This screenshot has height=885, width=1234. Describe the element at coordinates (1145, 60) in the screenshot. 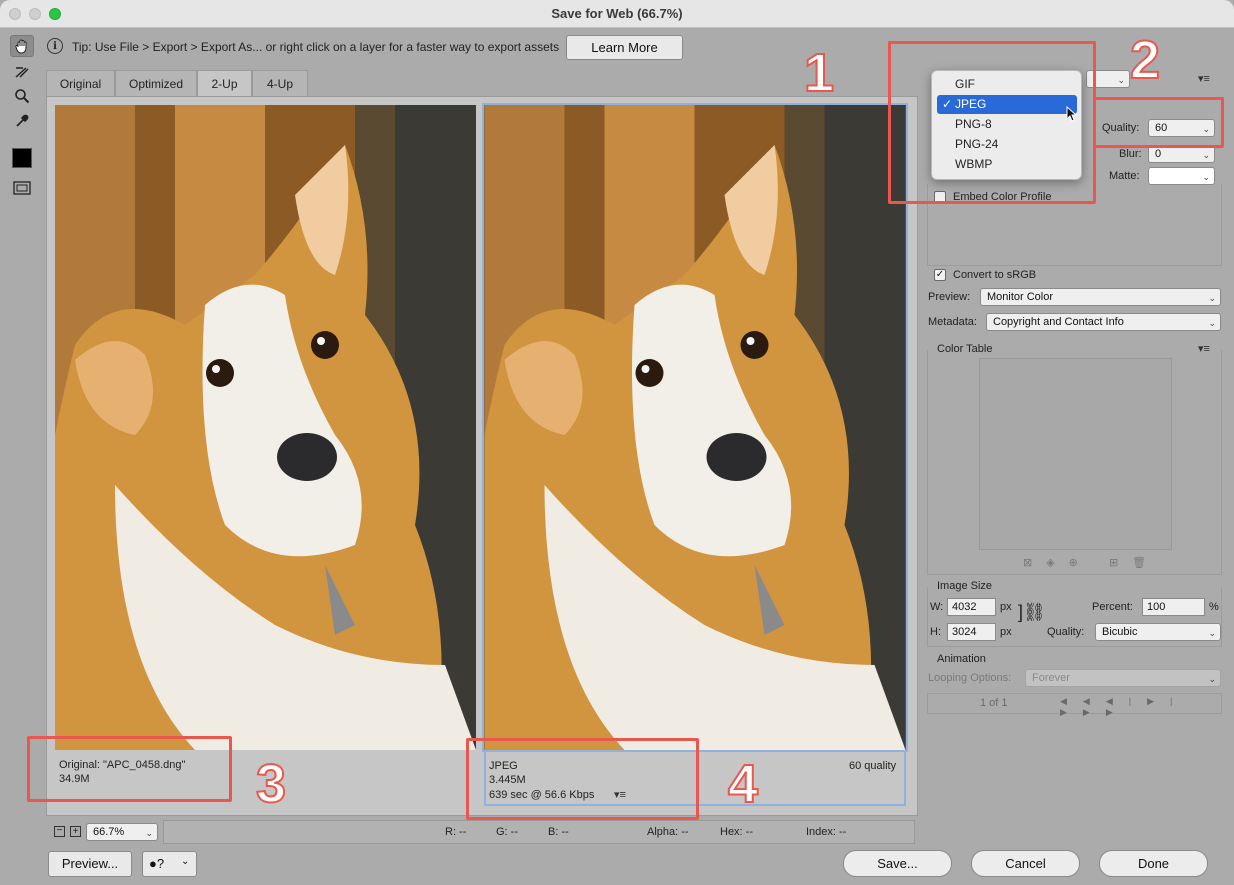

I see `annotation-number-2: 2` at that location.